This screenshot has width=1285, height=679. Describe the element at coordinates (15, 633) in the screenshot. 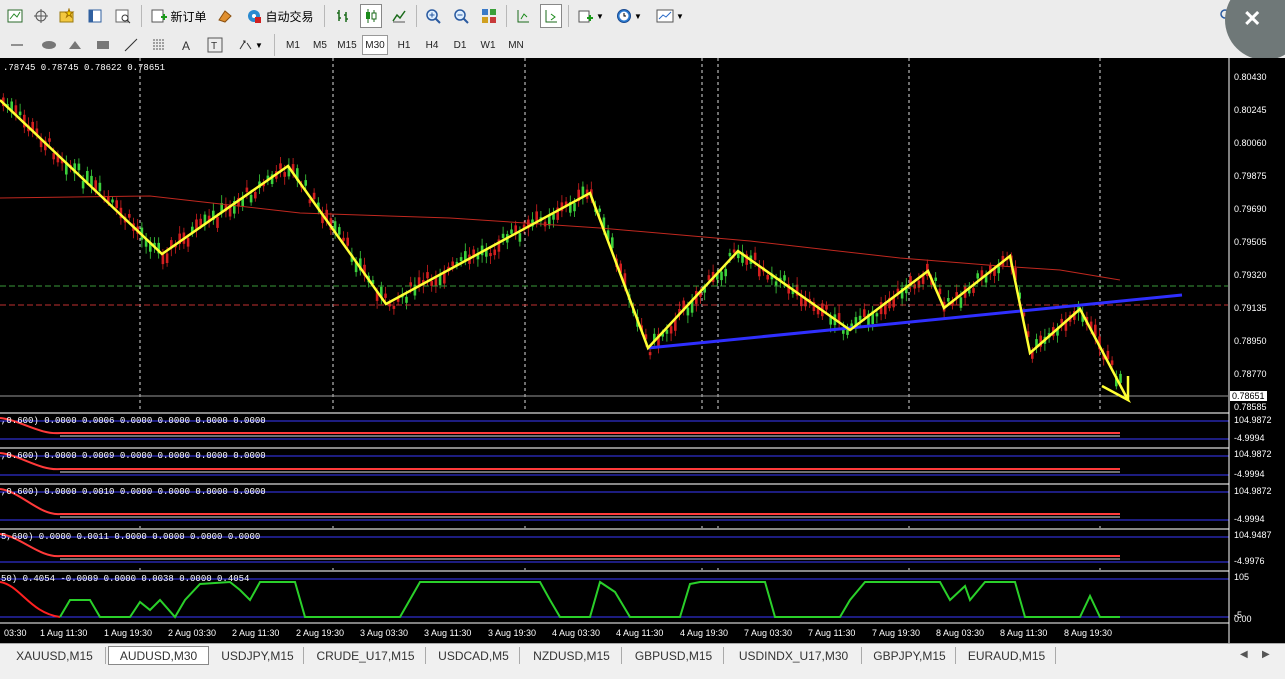

I see `time-label: 03:30` at that location.